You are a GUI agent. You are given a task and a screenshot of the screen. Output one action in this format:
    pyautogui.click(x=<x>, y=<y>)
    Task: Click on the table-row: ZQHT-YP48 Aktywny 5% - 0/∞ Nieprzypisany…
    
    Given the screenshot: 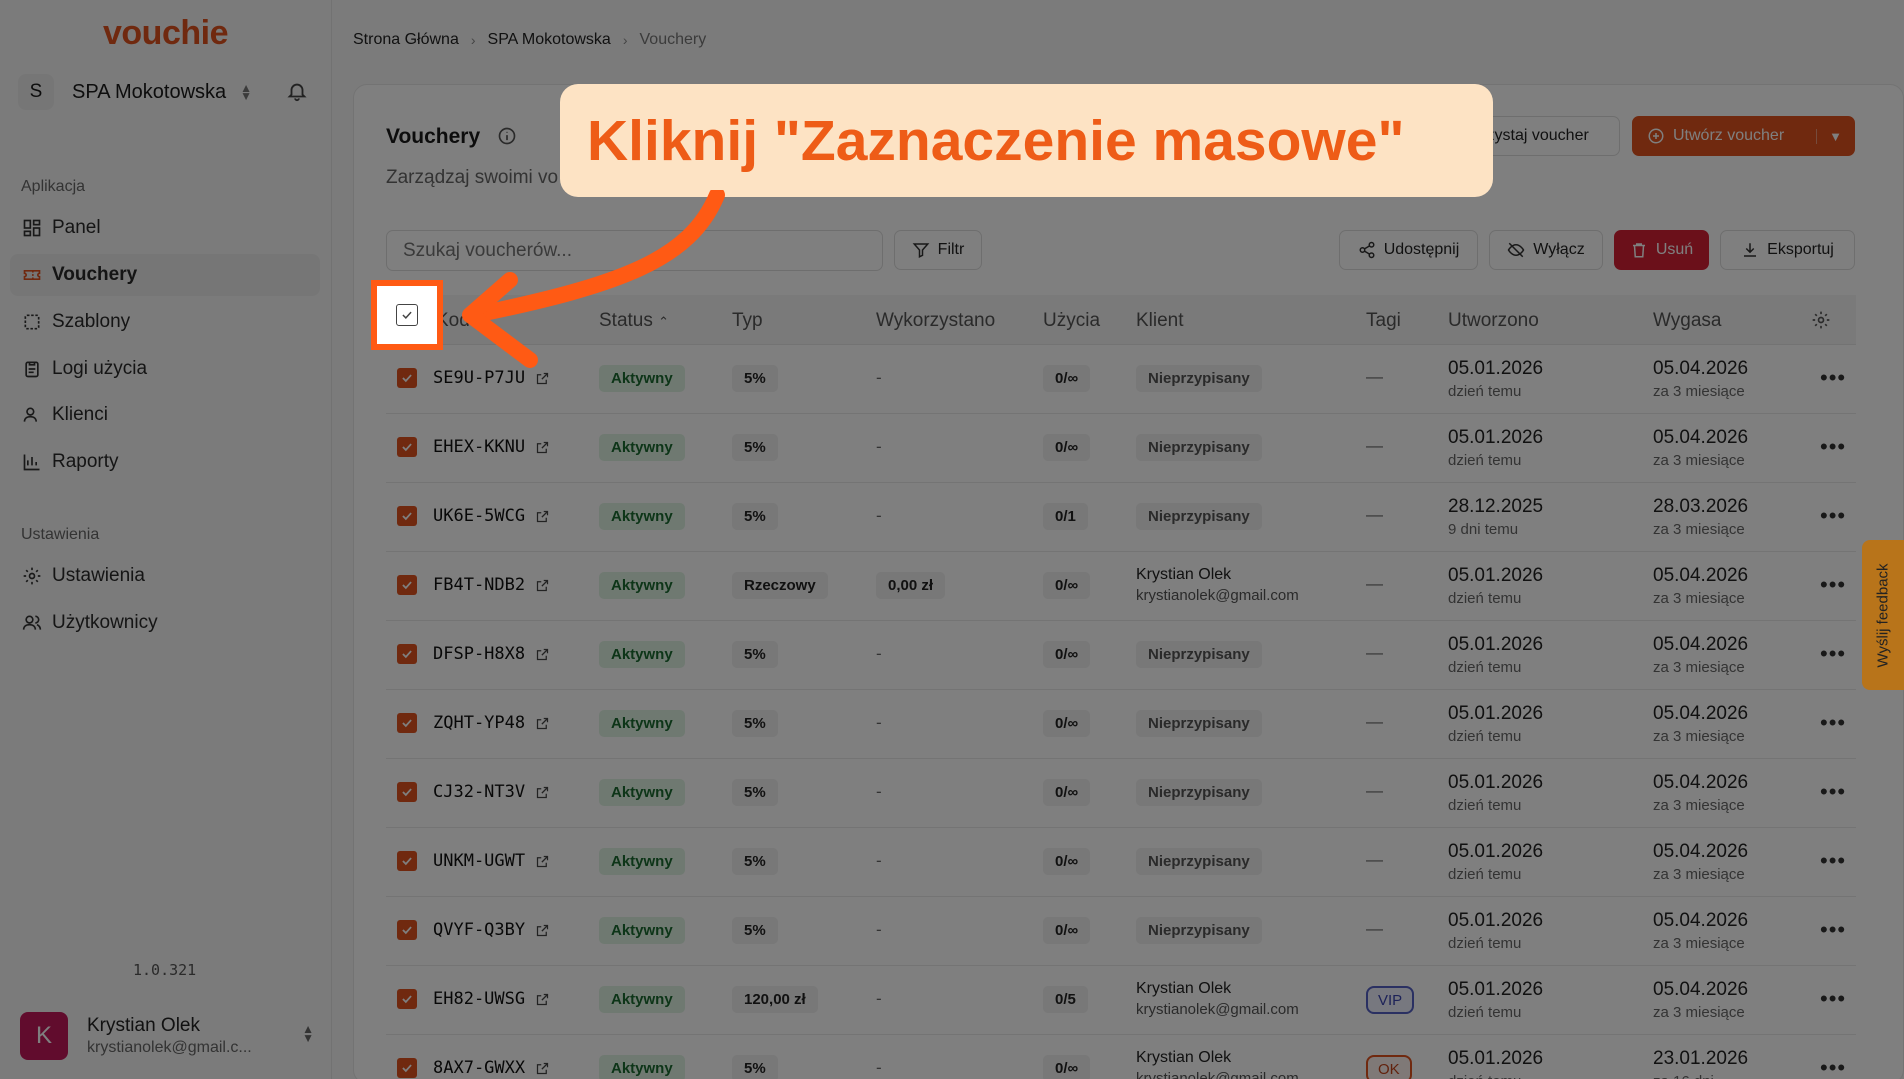 What is the action you would take?
    pyautogui.click(x=1121, y=724)
    